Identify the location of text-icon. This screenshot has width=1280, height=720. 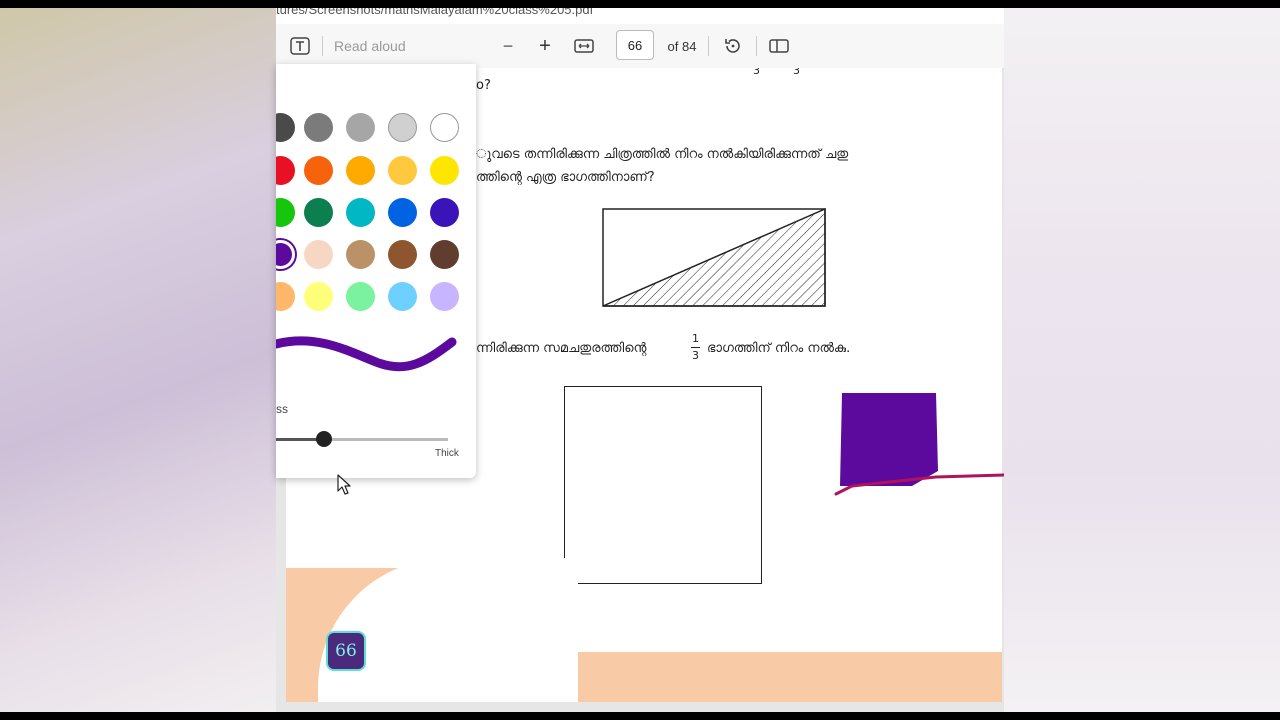
(300, 46).